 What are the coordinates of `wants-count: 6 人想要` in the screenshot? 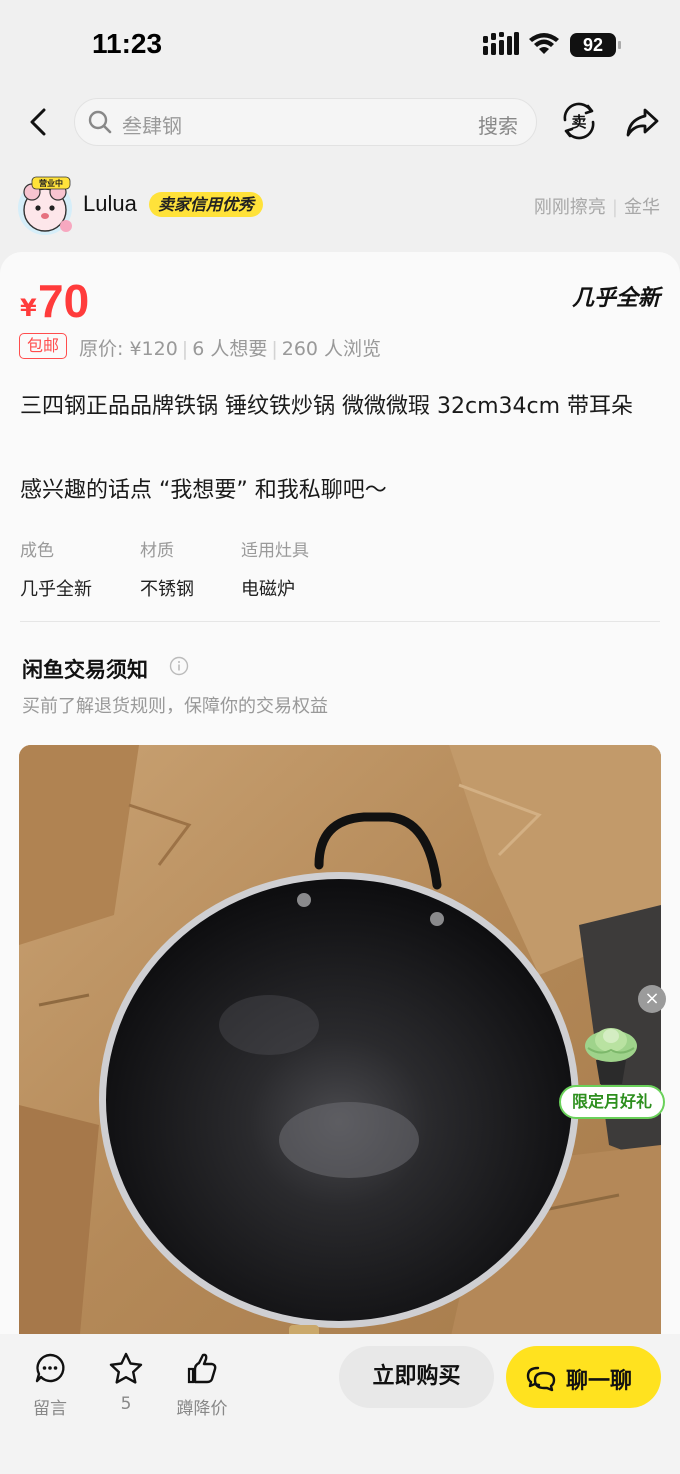 It's located at (230, 349).